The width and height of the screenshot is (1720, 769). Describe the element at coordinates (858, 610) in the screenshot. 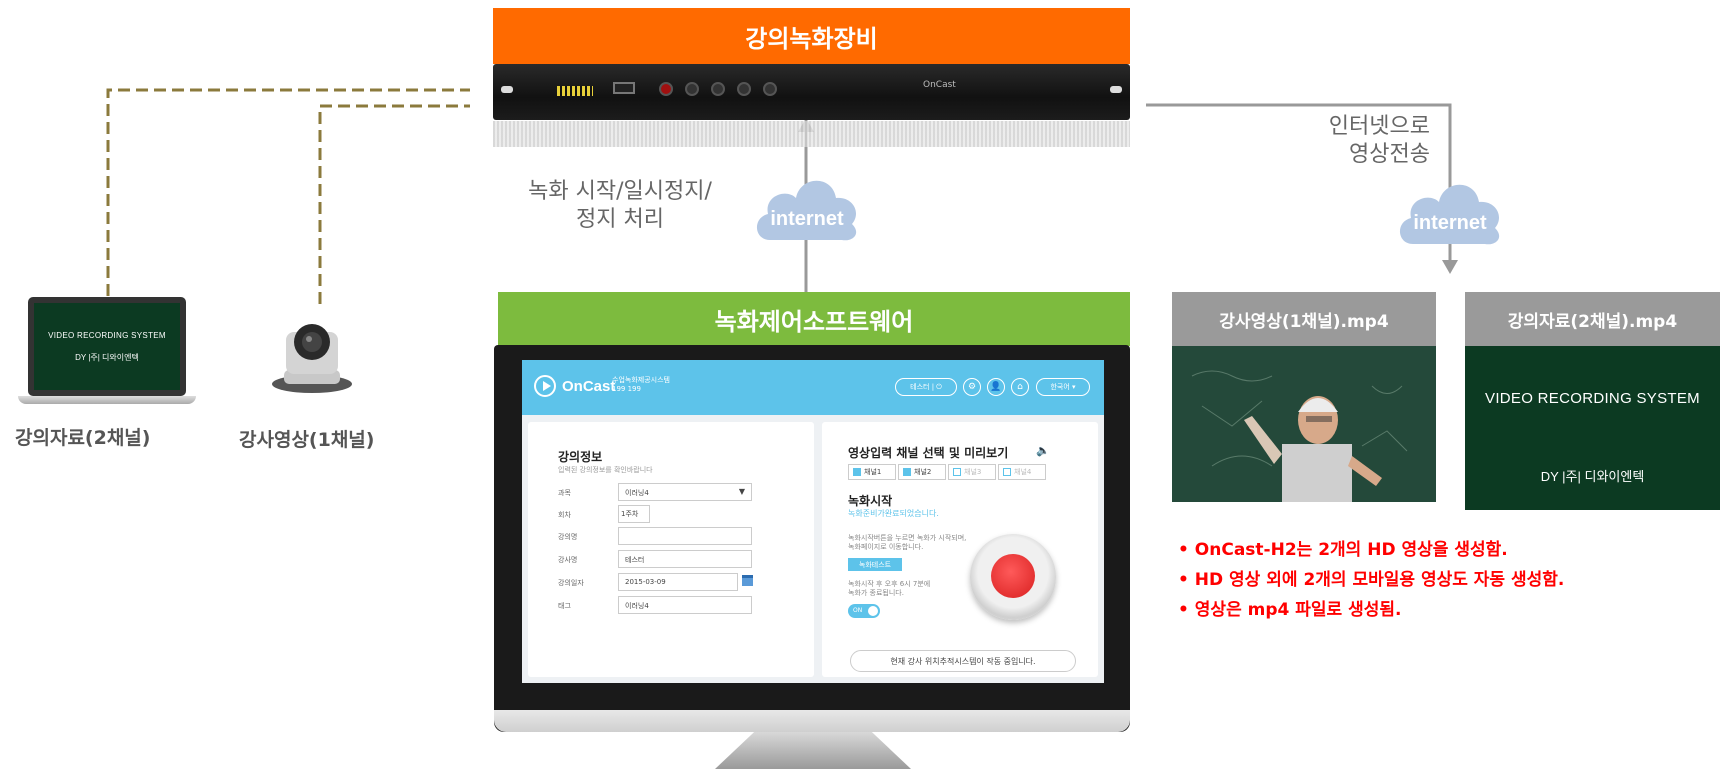

I see `toggle-label: ON` at that location.